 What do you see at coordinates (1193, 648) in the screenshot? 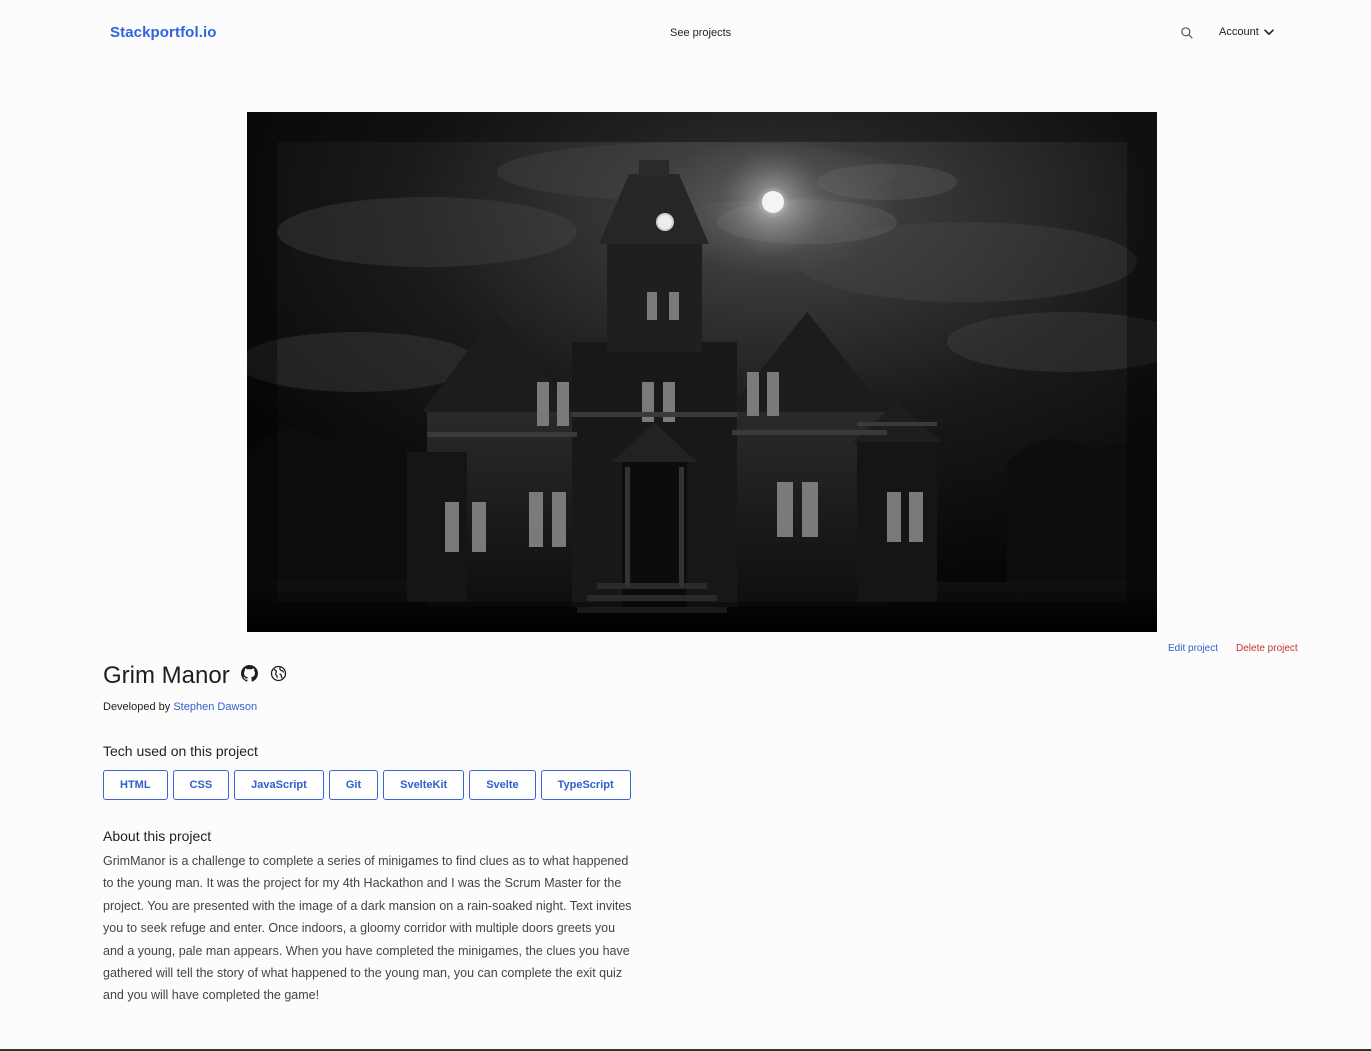
I see `edit-project-link: Edit project` at bounding box center [1193, 648].